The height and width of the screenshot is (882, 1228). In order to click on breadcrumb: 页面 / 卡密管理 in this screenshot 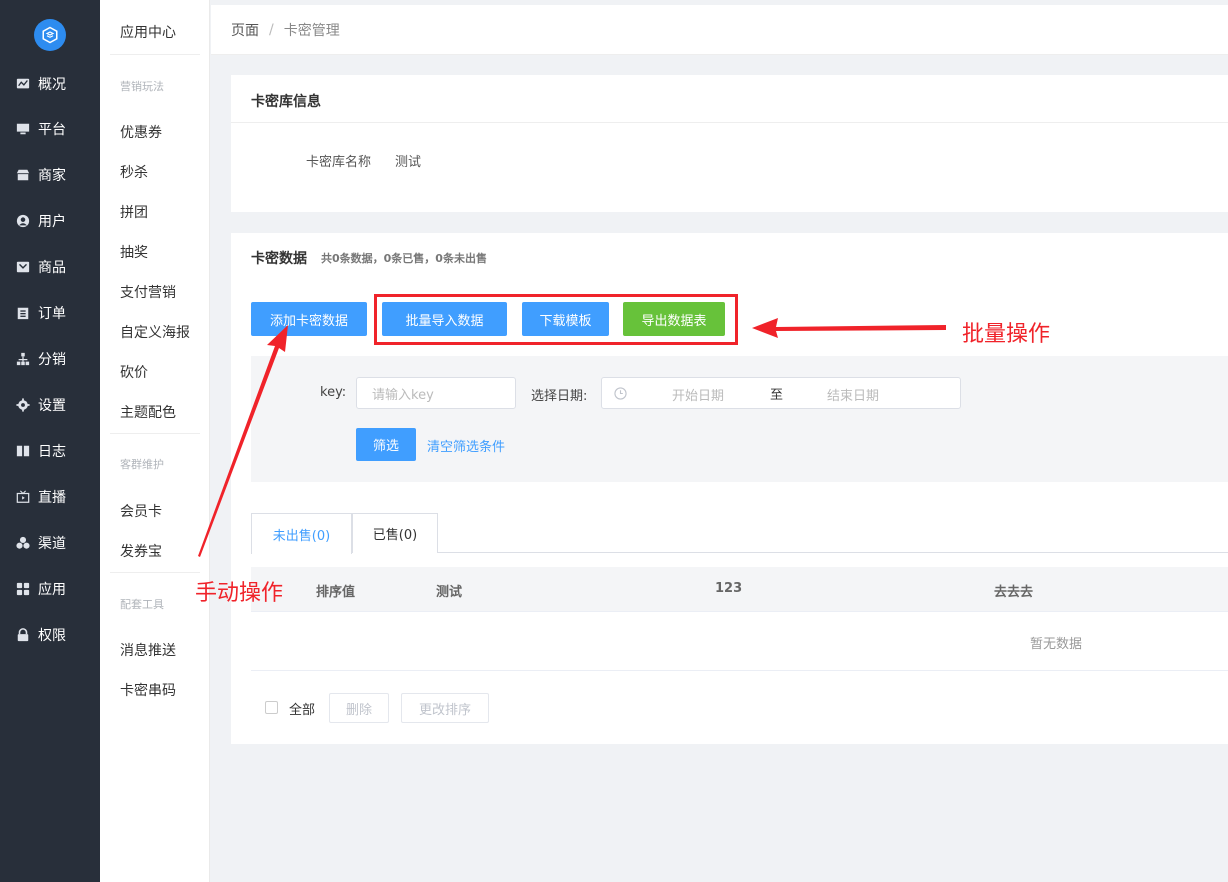, I will do `click(719, 30)`.